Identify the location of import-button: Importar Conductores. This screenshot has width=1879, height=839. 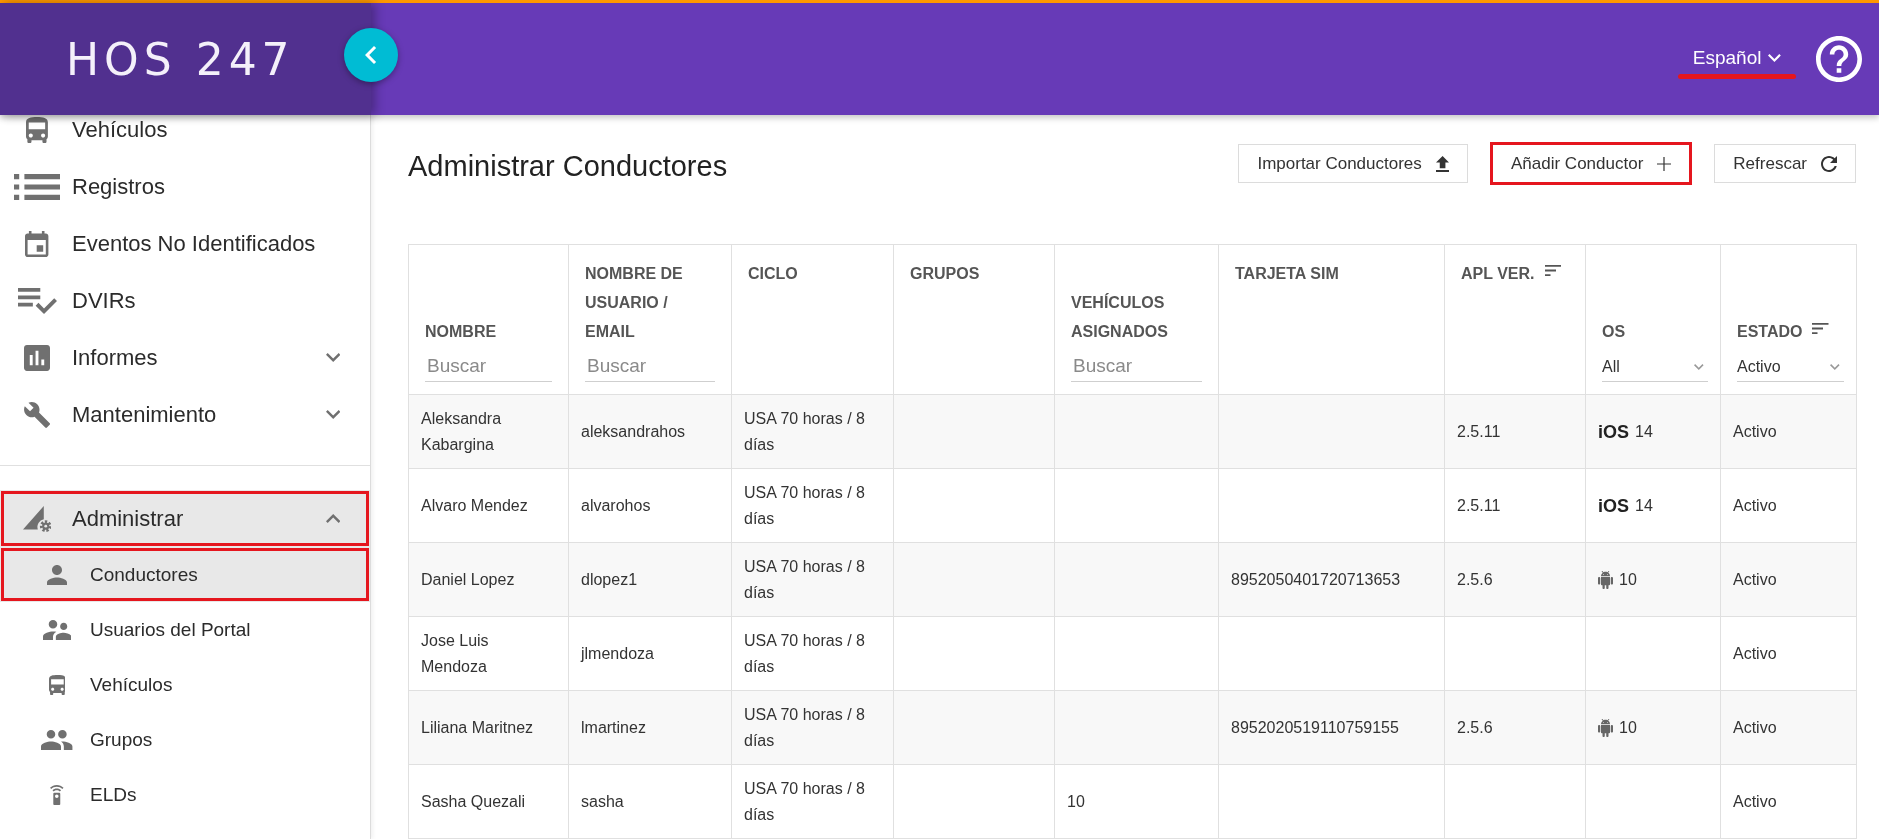
(1353, 163).